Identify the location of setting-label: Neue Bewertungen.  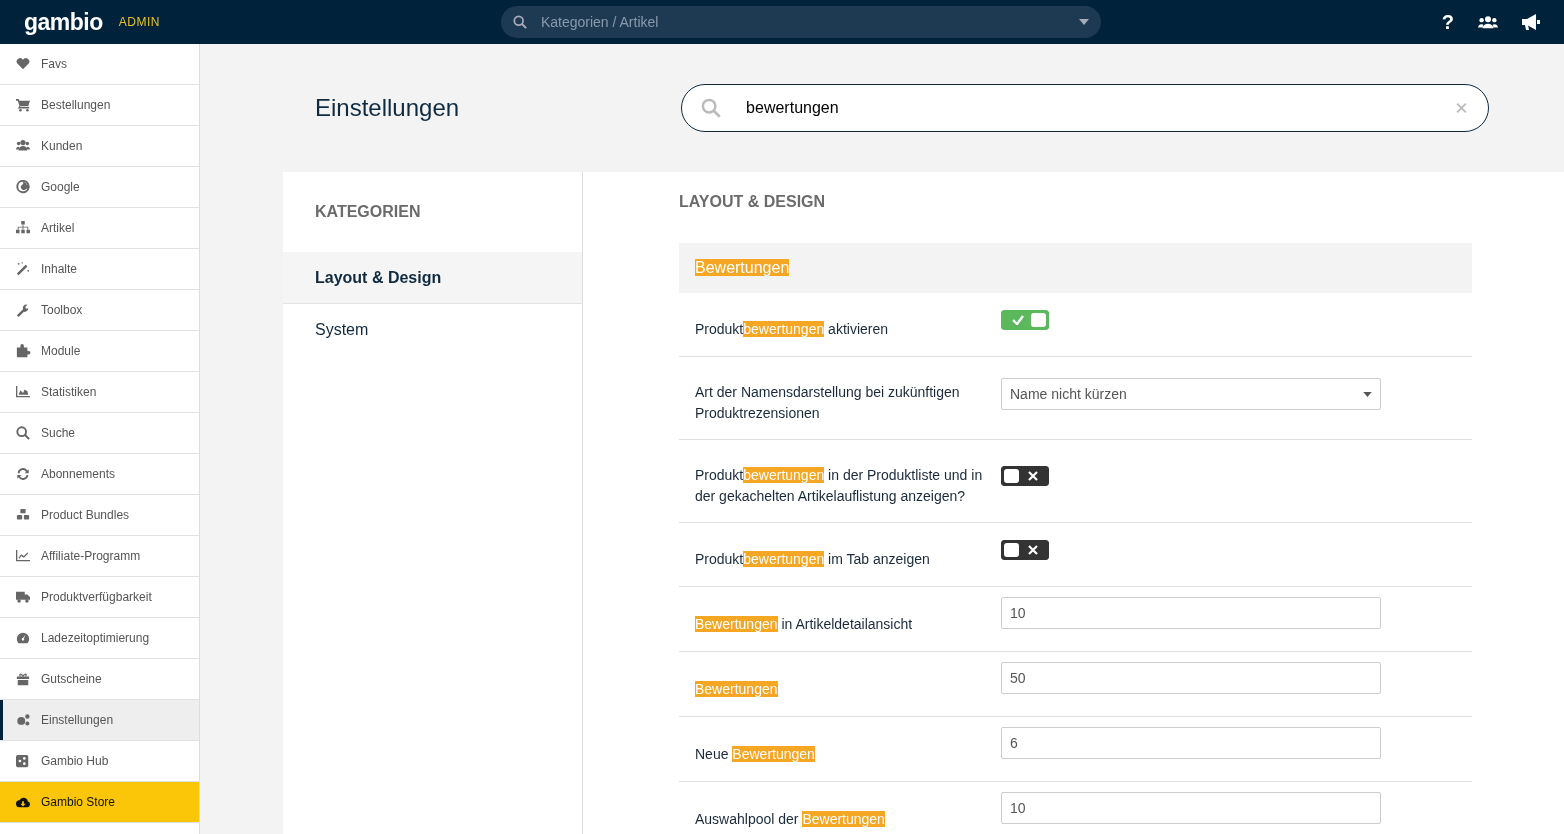
(755, 754).